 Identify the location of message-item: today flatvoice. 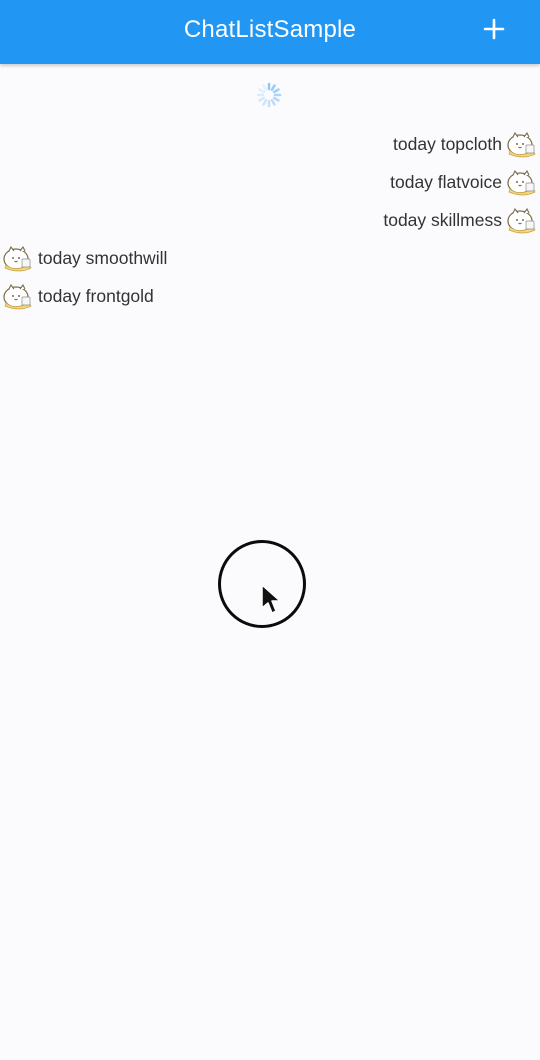
(464, 182).